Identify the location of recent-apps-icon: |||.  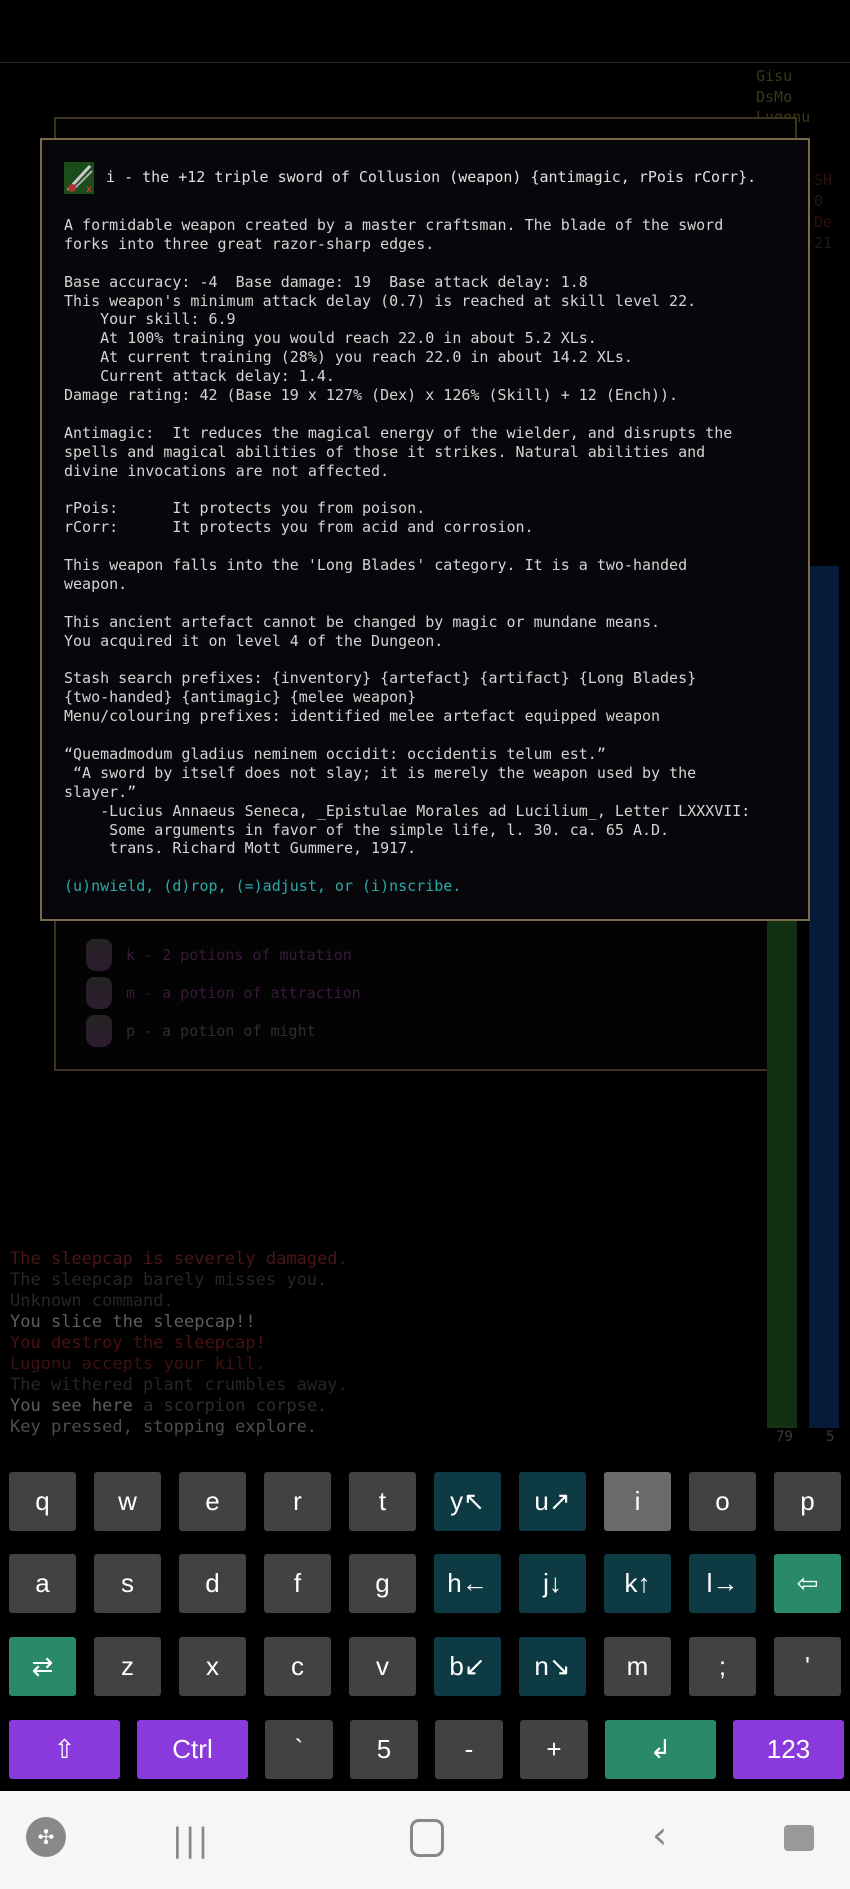
(191, 1840).